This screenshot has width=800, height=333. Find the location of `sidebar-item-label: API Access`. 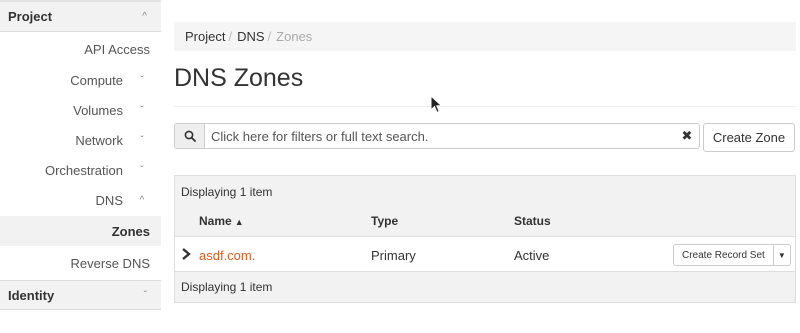

sidebar-item-label: API Access is located at coordinates (117, 49).